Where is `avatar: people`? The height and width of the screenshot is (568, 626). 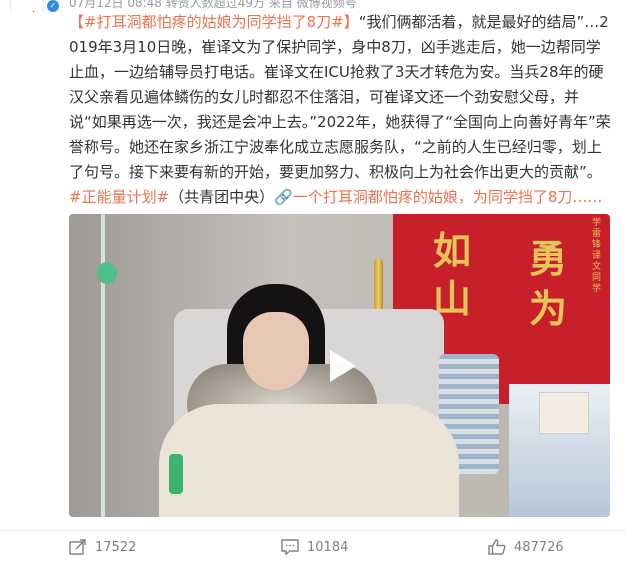 avatar: people is located at coordinates (27, 6).